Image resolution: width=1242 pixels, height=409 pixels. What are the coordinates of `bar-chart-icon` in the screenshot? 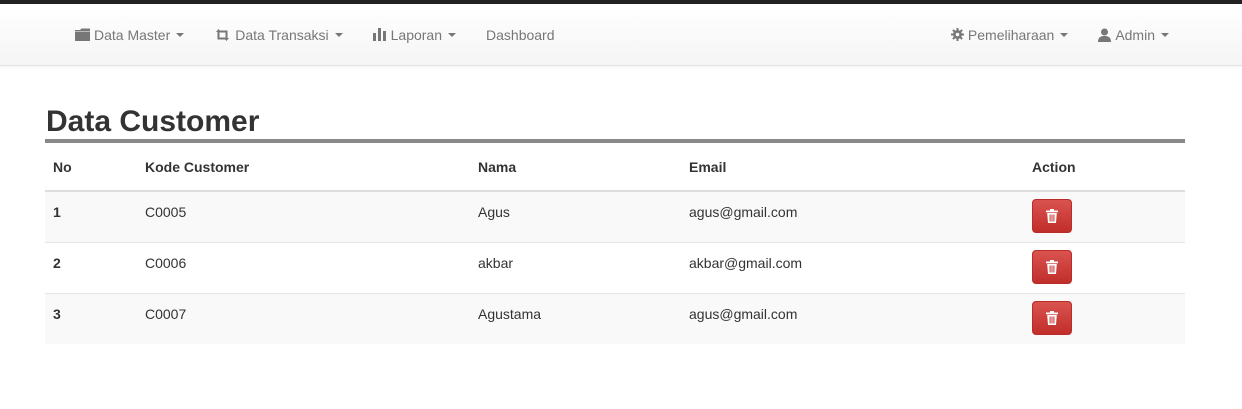 It's located at (379, 34).